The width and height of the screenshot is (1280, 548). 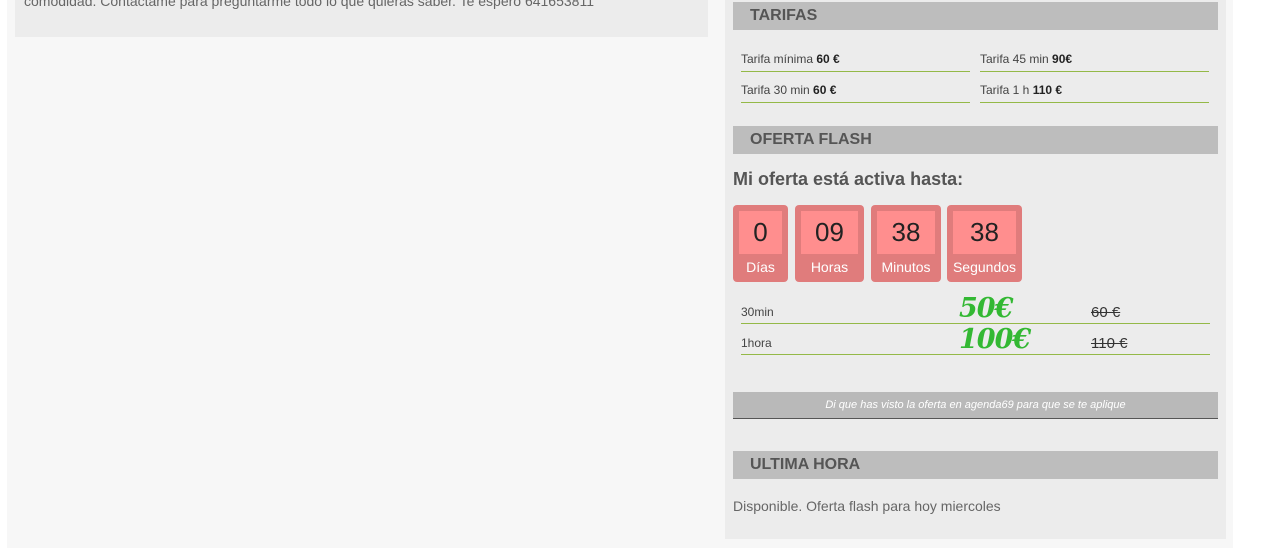 I want to click on tarifa-30-min: Tarifa 30 min 60 €, so click(x=855, y=89).